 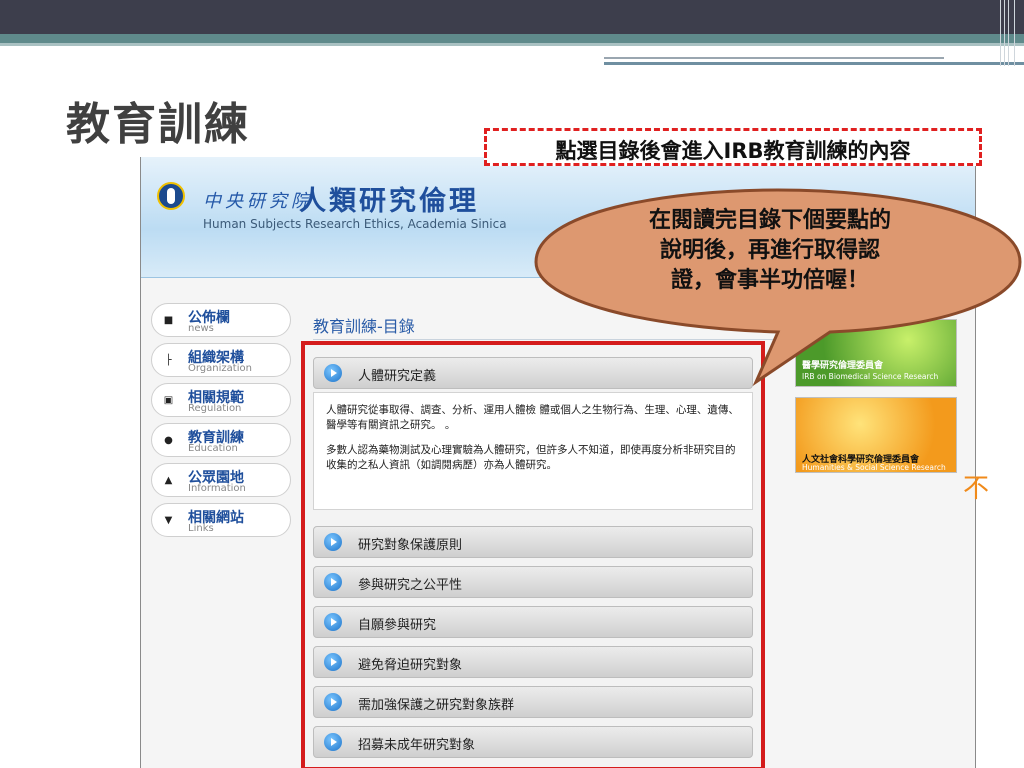 What do you see at coordinates (512, 38) in the screenshot?
I see `slide-top-band` at bounding box center [512, 38].